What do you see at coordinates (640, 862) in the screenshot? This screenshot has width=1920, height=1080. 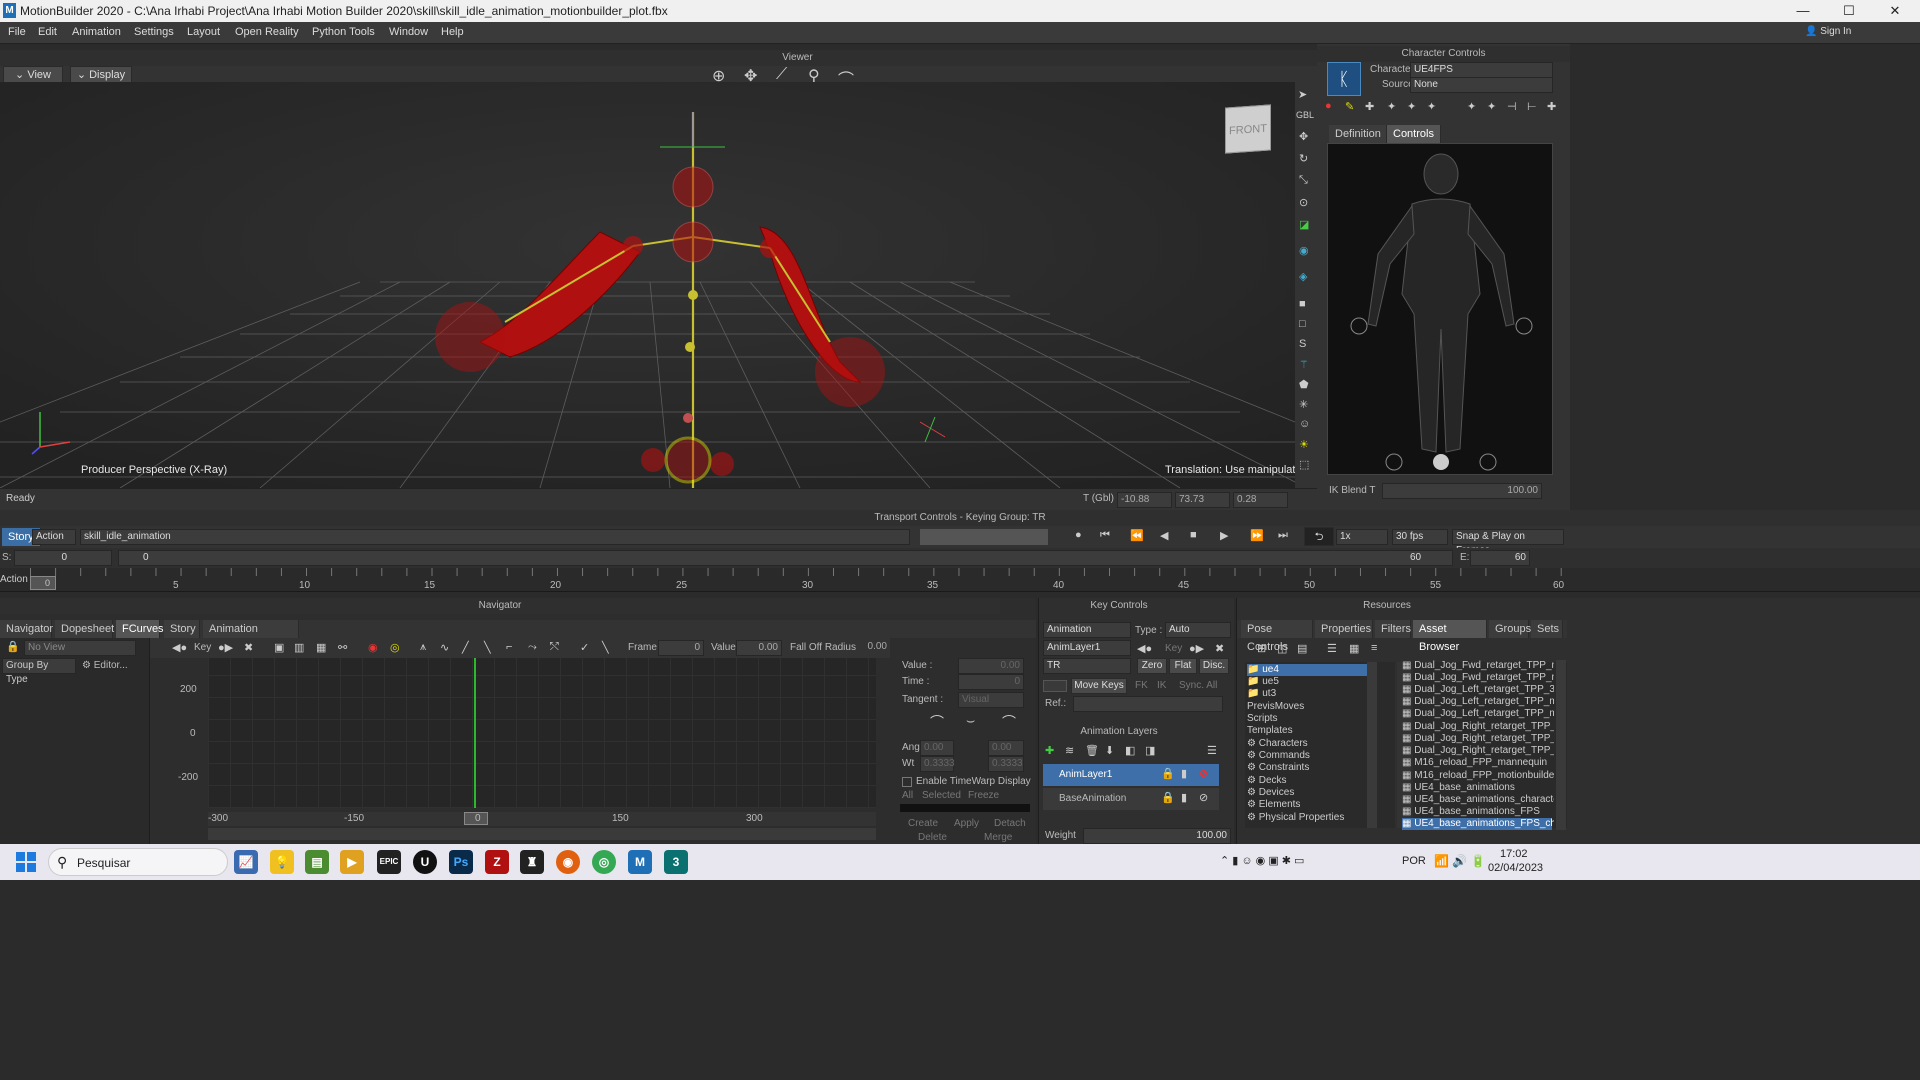 I see `motionbuilder-taskbar-icon: M` at bounding box center [640, 862].